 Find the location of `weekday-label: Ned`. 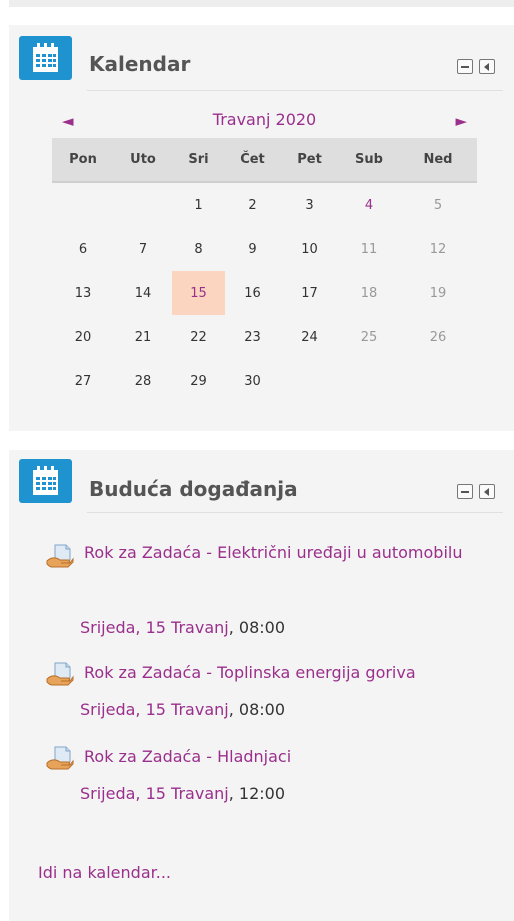

weekday-label: Ned is located at coordinates (438, 159).